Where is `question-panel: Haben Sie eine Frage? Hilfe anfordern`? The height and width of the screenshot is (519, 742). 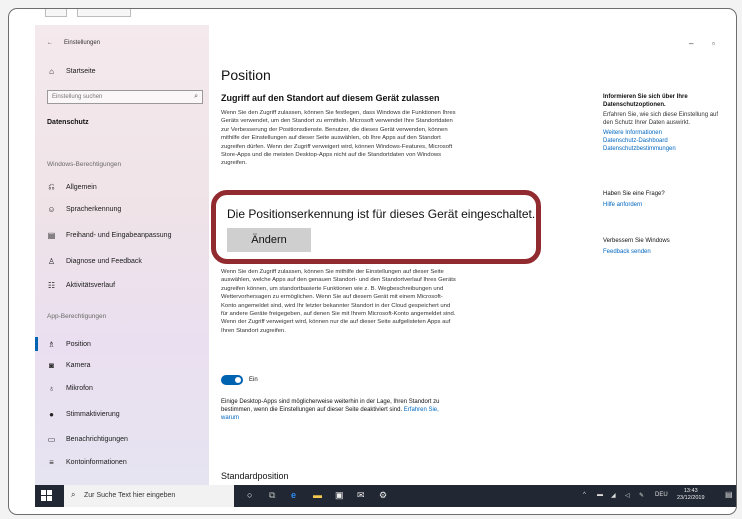 question-panel: Haben Sie eine Frage? Hilfe anfordern is located at coordinates (662, 199).